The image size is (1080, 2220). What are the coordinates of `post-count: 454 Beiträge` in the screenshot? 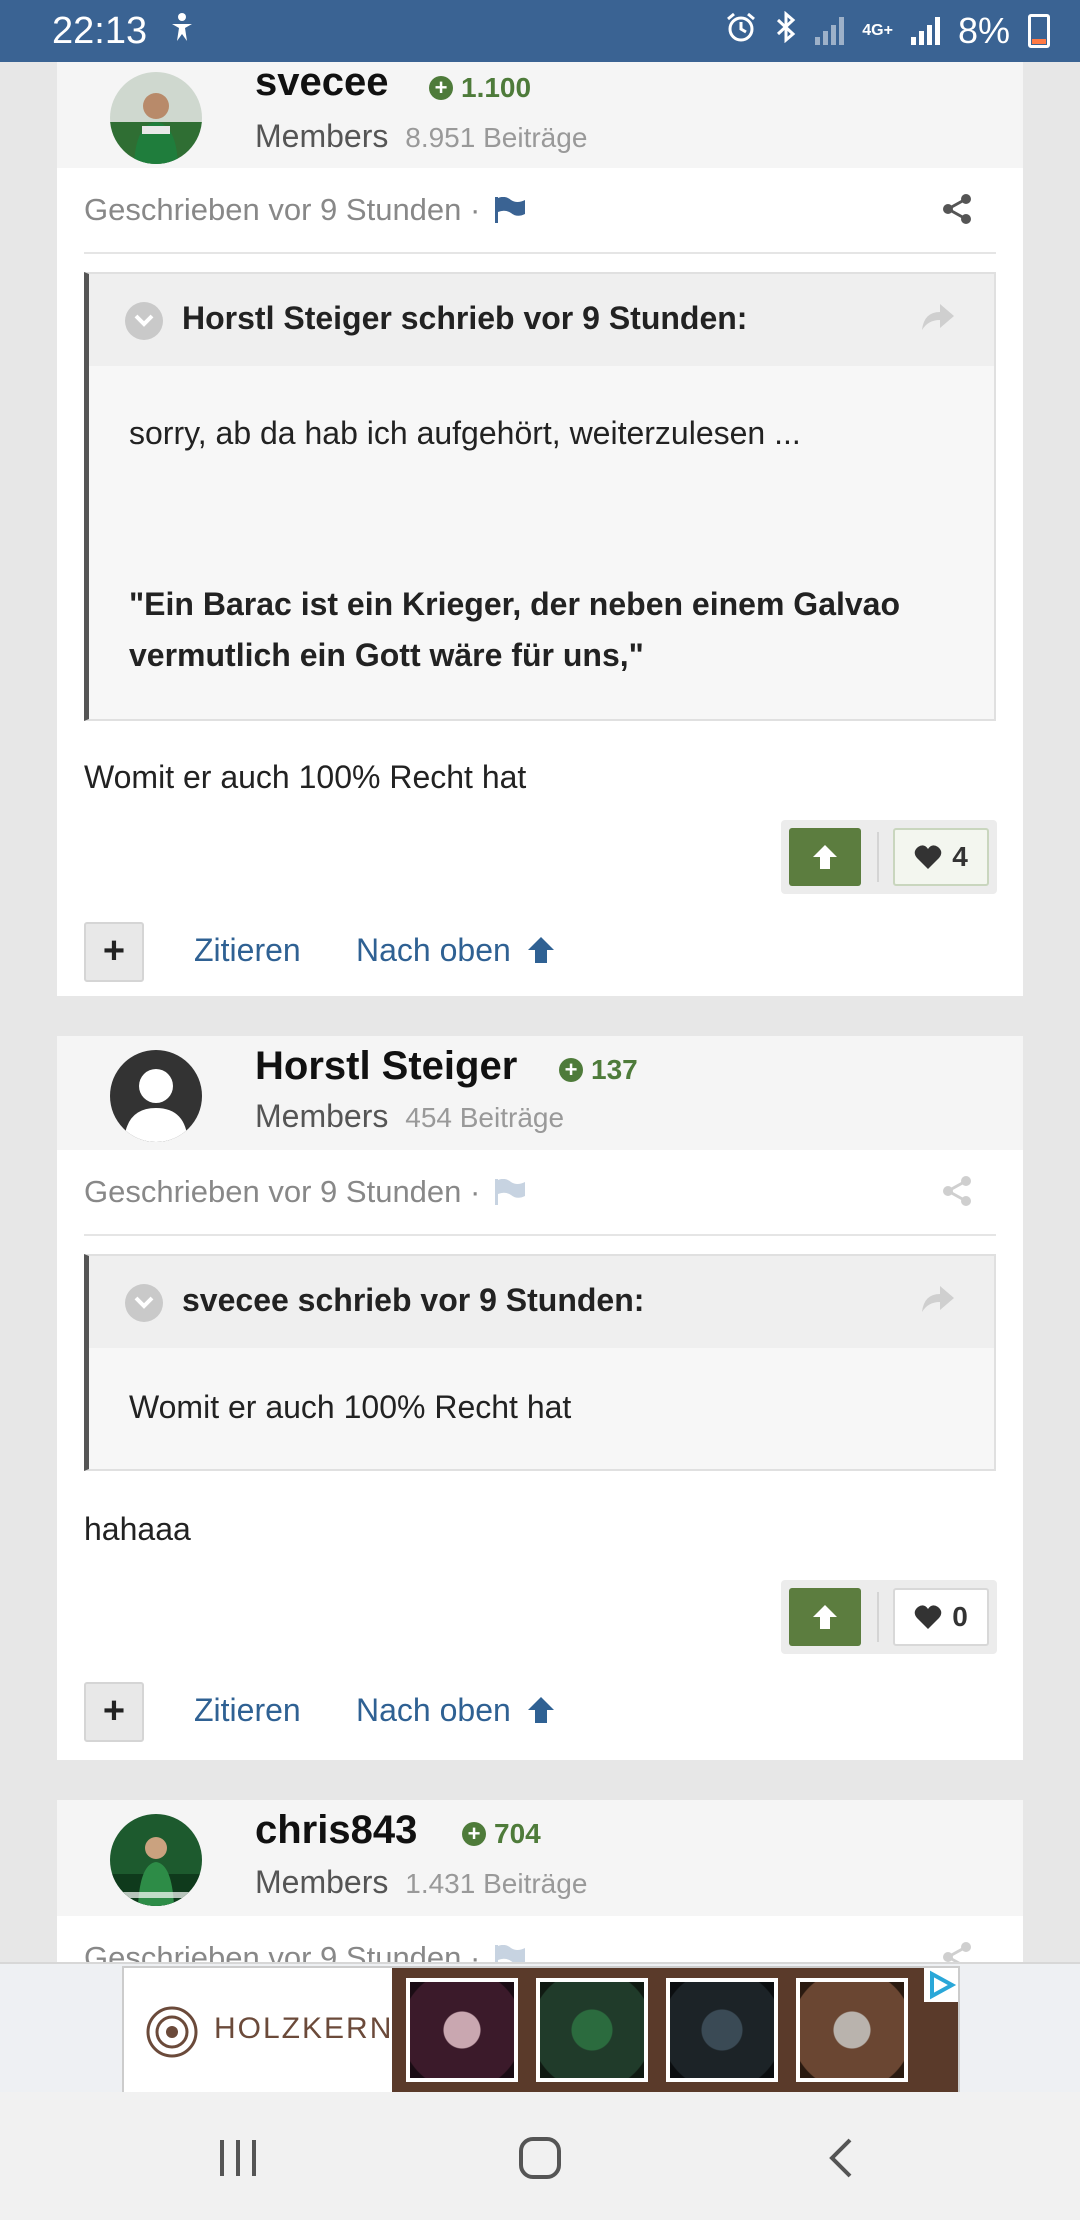 It's located at (485, 1117).